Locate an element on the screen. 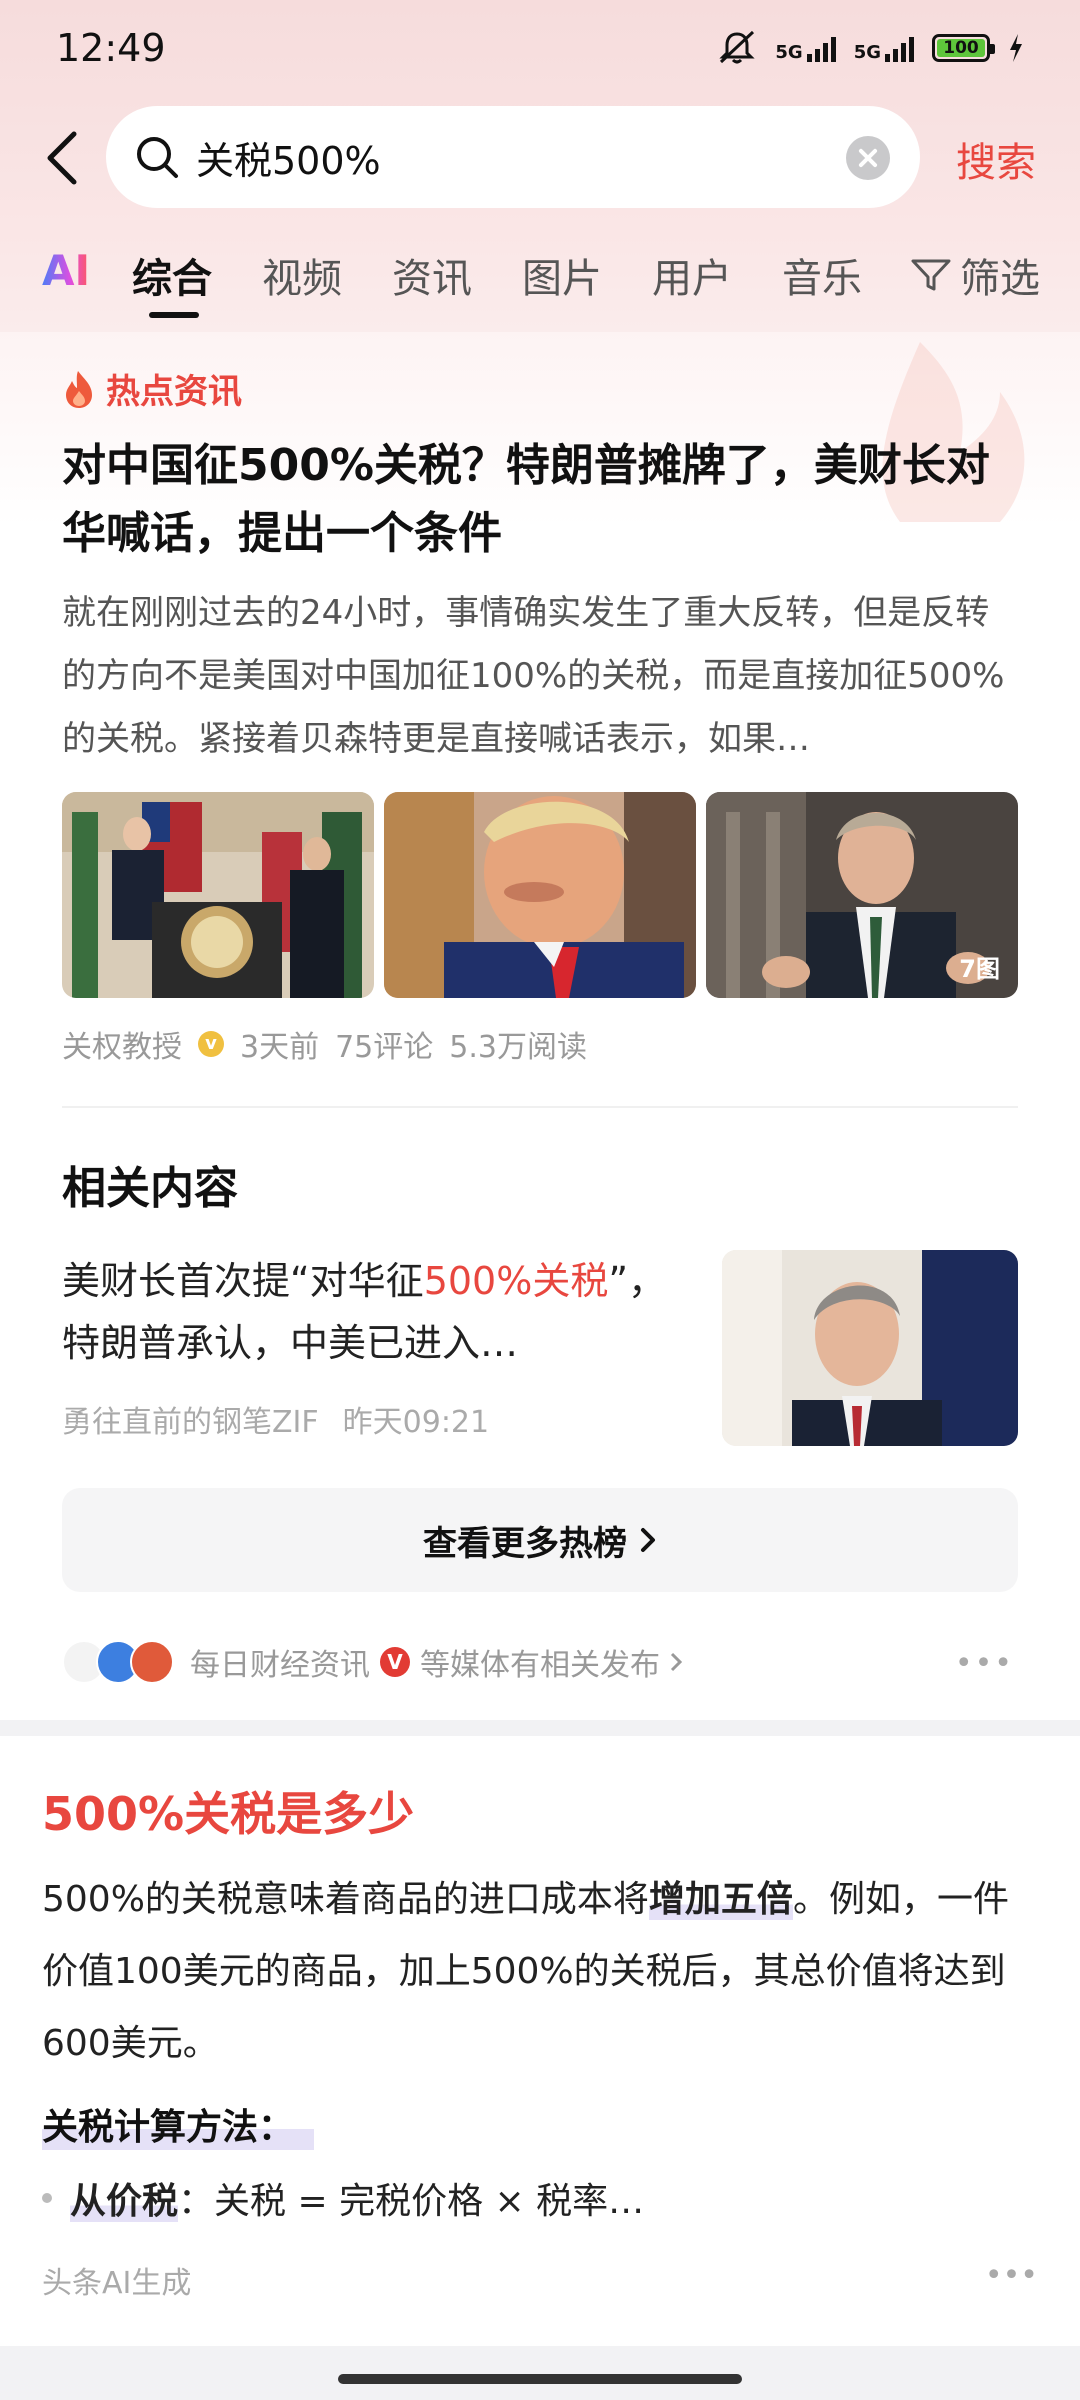 The image size is (1080, 2400). category-tabs: AI 综合 视频 资讯 图片 用户 音乐 筛选 is located at coordinates (540, 280).